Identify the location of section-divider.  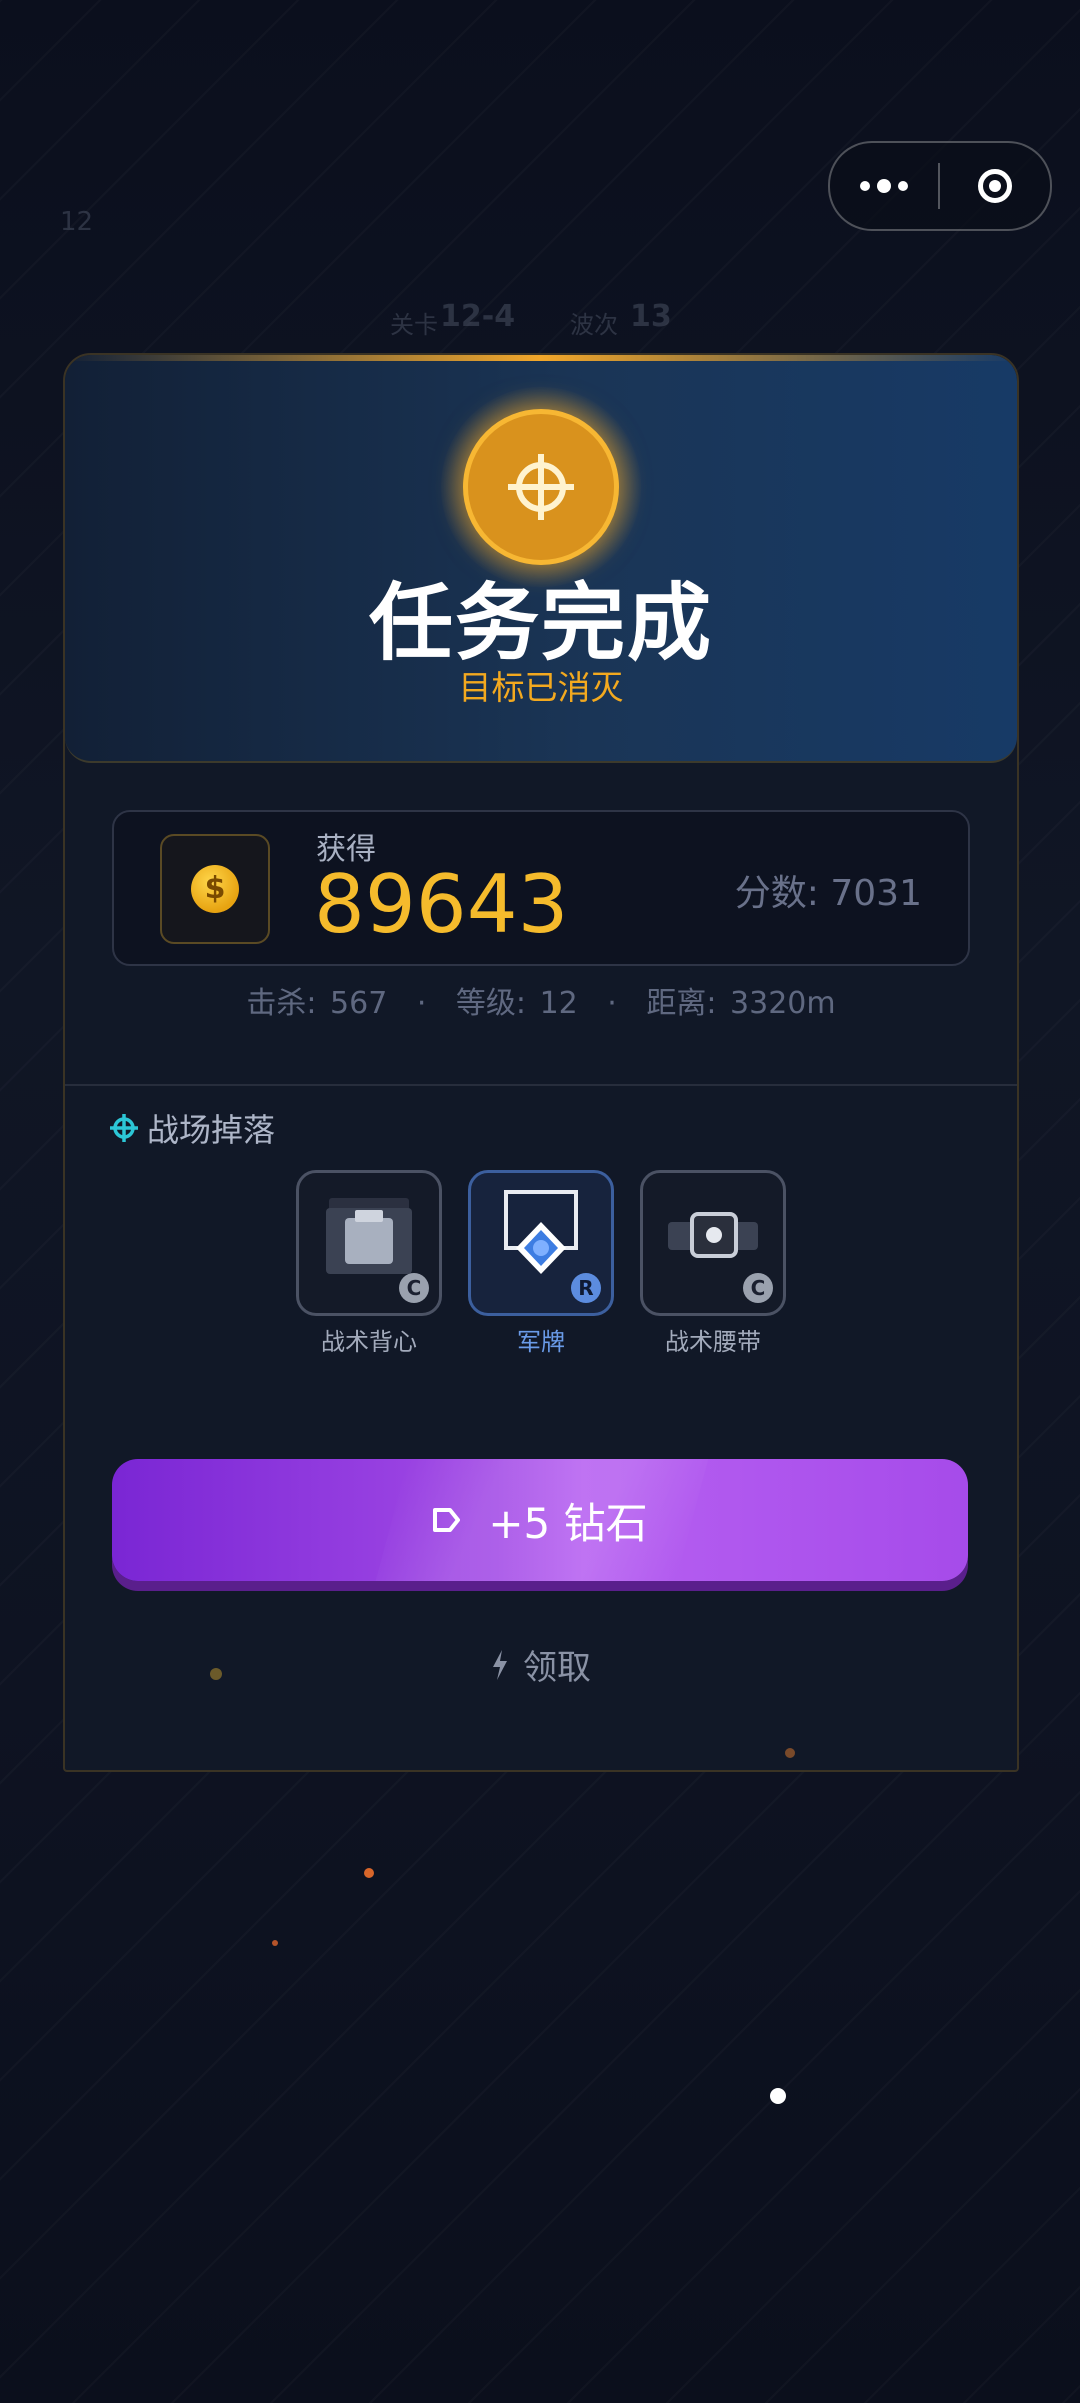
(541, 1085).